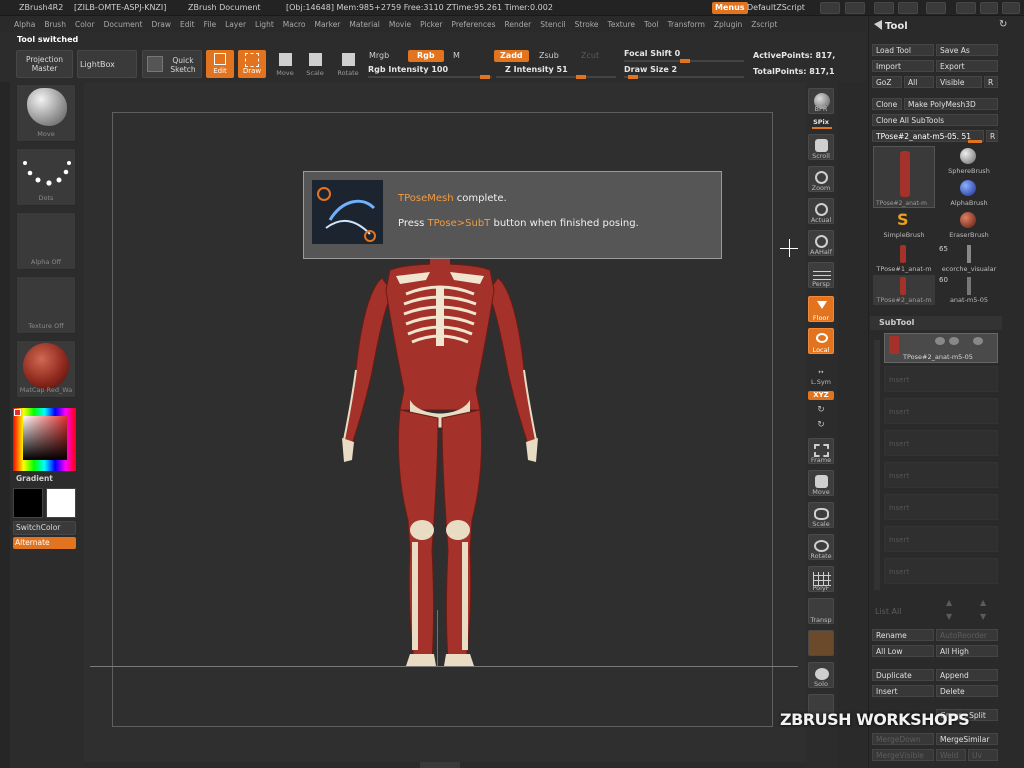  I want to click on prev-arrow-icon, so click(830, 8).